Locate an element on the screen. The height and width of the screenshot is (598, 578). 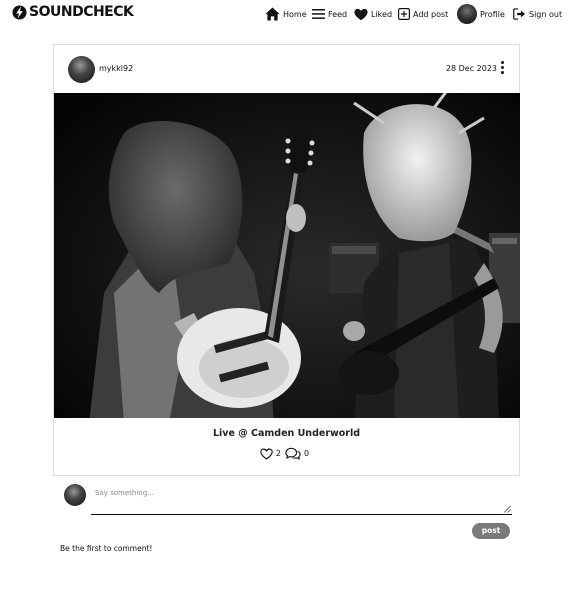
nav-sign-out-label: Sign out is located at coordinates (546, 14).